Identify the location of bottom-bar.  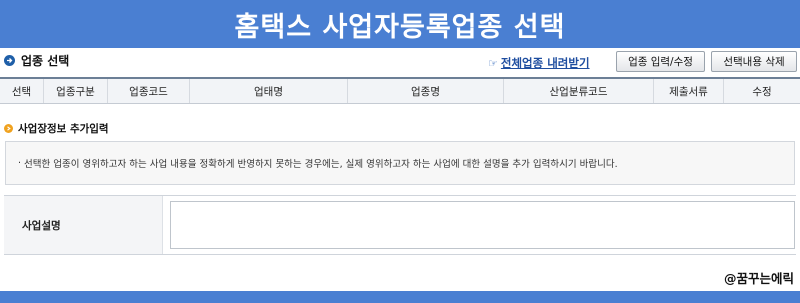
(400, 297).